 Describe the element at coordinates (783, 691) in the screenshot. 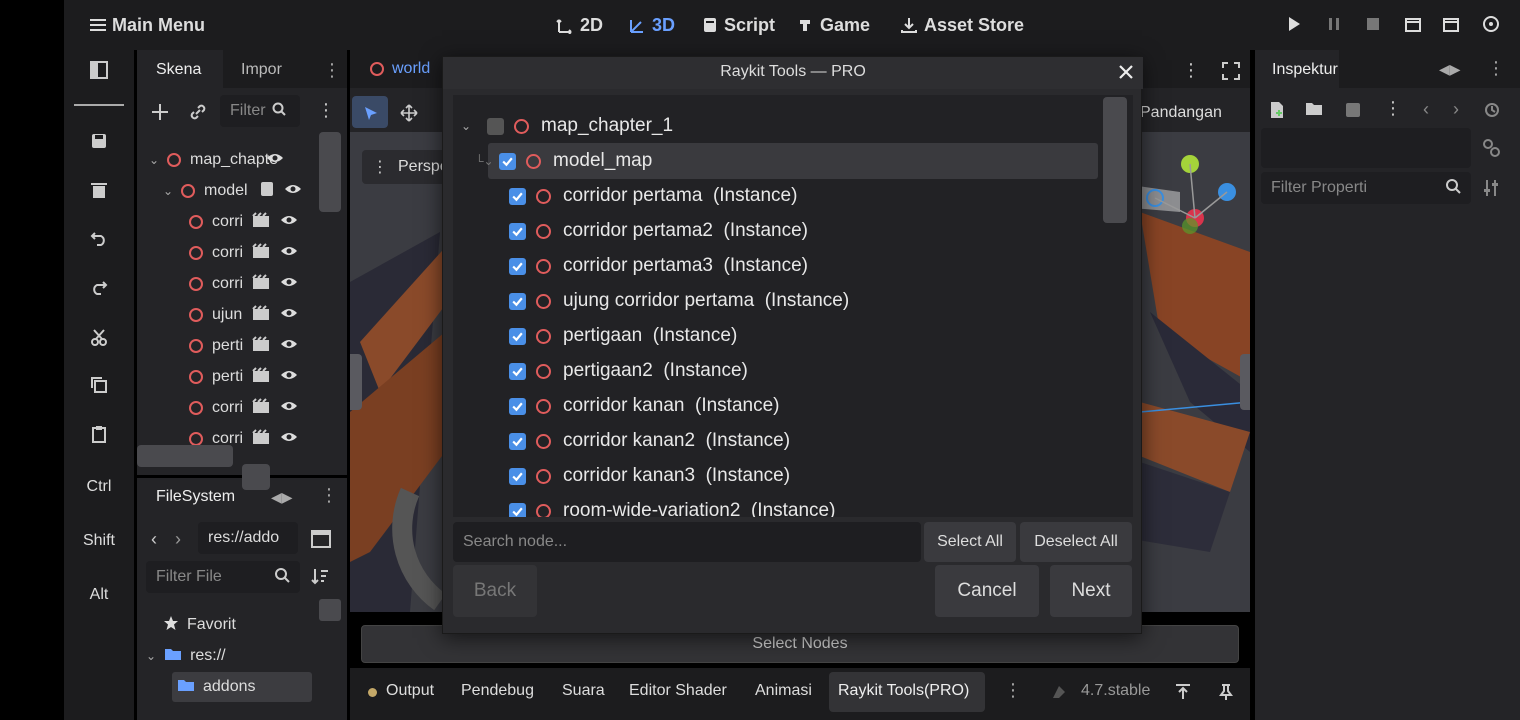

I see `tab-animation: Animasi` at that location.